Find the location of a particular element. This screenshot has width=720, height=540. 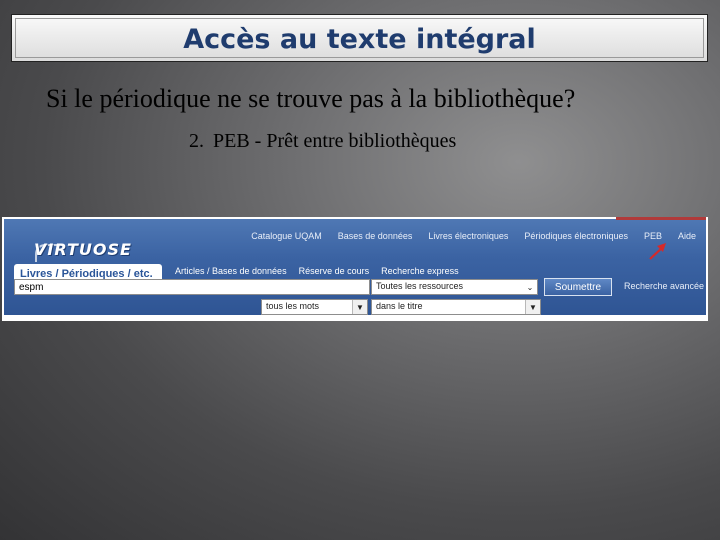

red-arrow-icon is located at coordinates (657, 251).